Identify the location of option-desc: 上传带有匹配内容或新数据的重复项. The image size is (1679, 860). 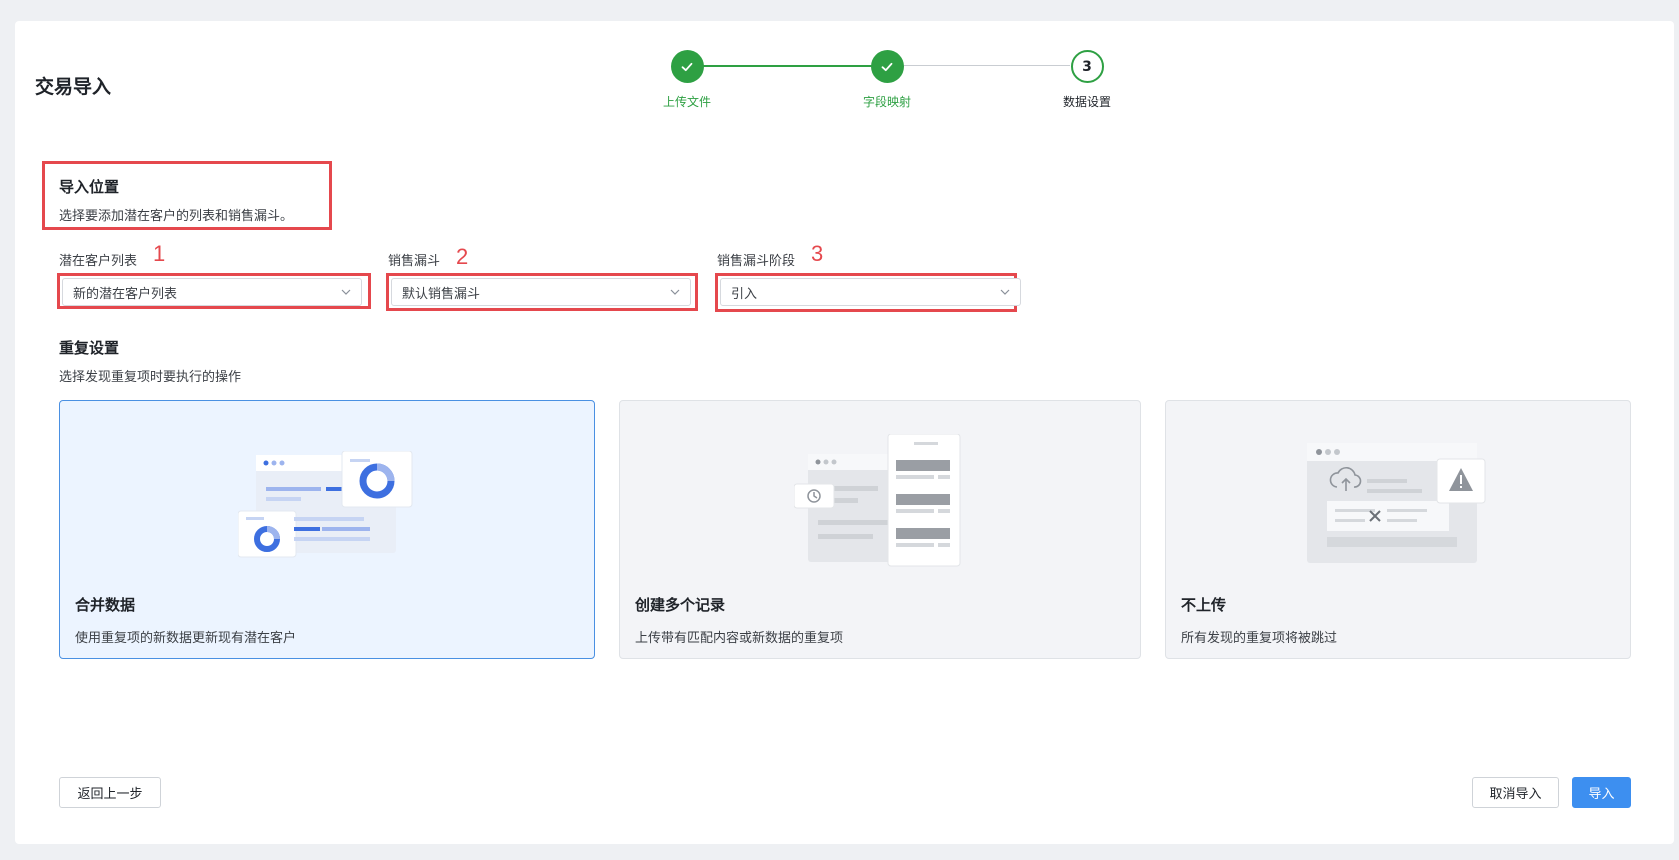
(739, 638).